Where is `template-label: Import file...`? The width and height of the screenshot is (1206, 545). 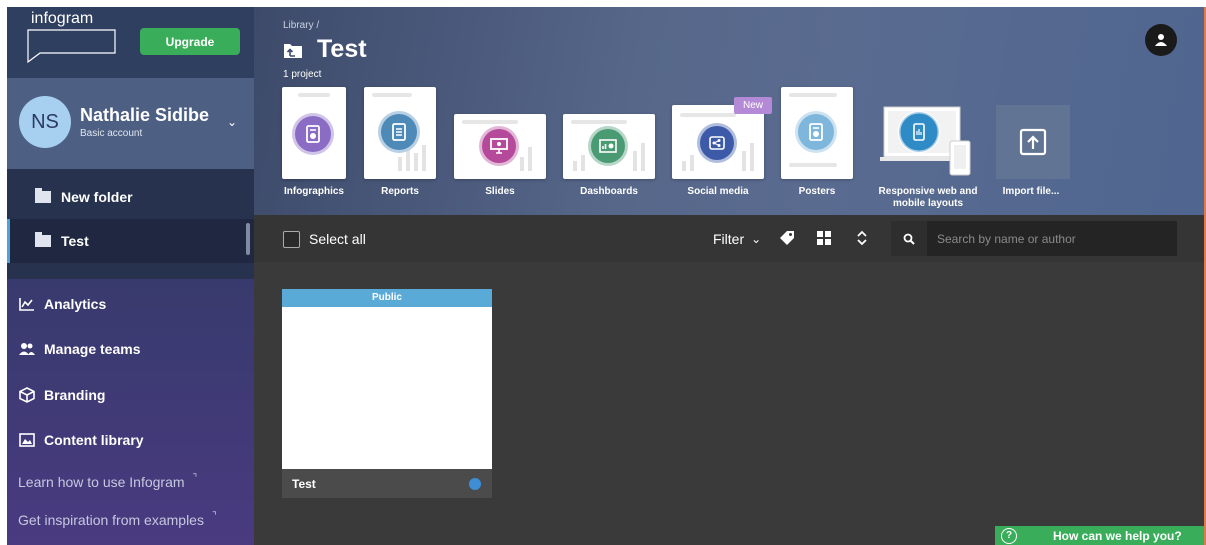
template-label: Import file... is located at coordinates (1031, 191).